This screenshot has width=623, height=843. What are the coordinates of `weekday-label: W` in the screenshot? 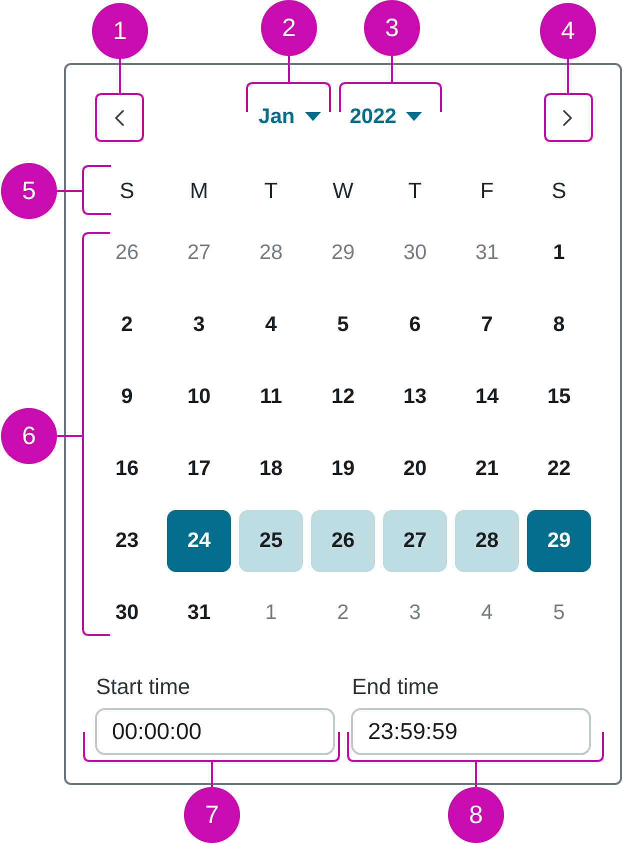 It's located at (343, 191).